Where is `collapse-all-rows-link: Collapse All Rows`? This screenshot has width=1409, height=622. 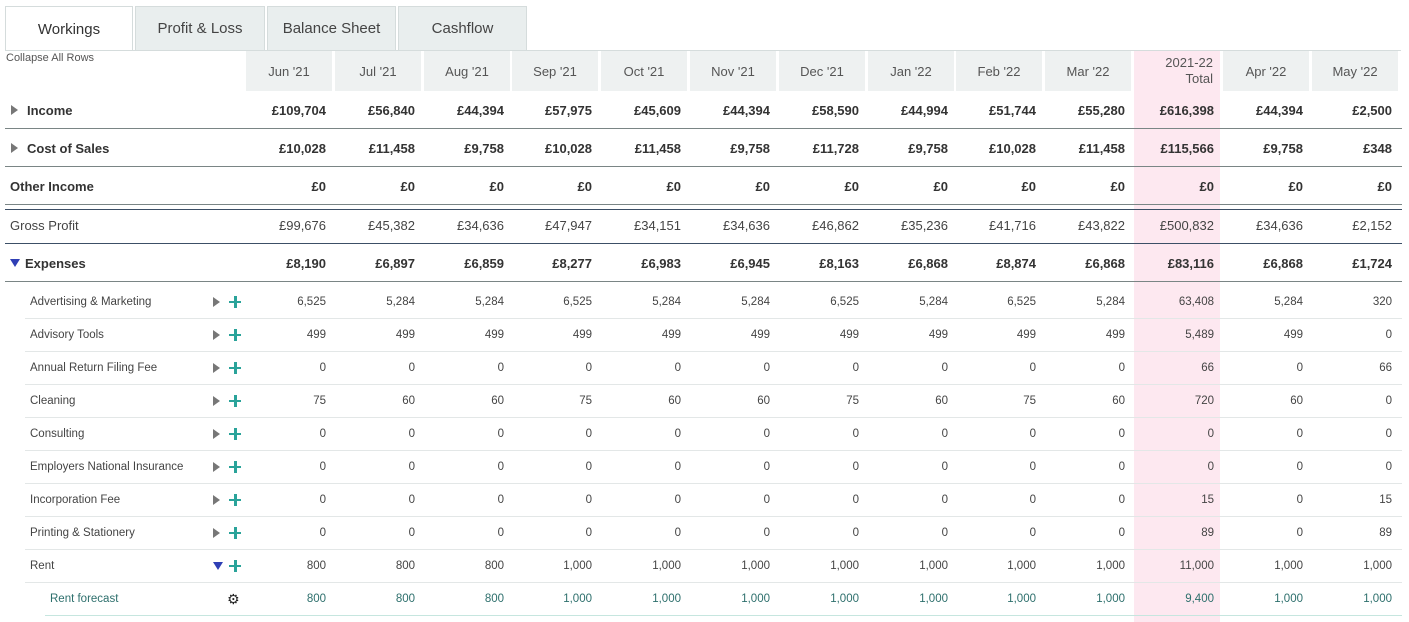
collapse-all-rows-link: Collapse All Rows is located at coordinates (50, 58).